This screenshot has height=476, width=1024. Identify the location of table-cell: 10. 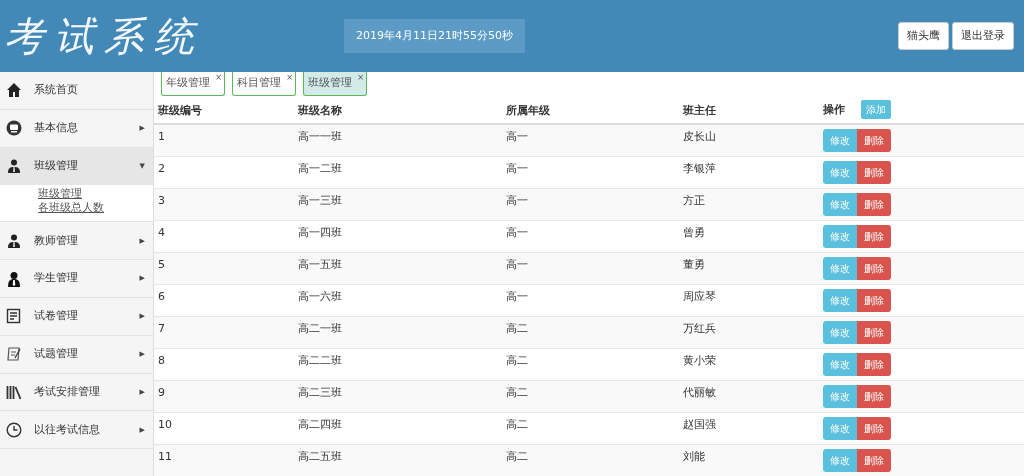
(165, 424).